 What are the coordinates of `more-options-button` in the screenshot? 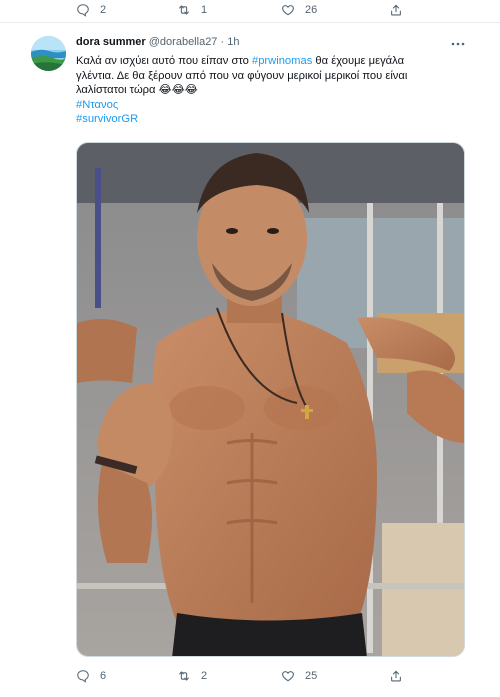 It's located at (458, 43).